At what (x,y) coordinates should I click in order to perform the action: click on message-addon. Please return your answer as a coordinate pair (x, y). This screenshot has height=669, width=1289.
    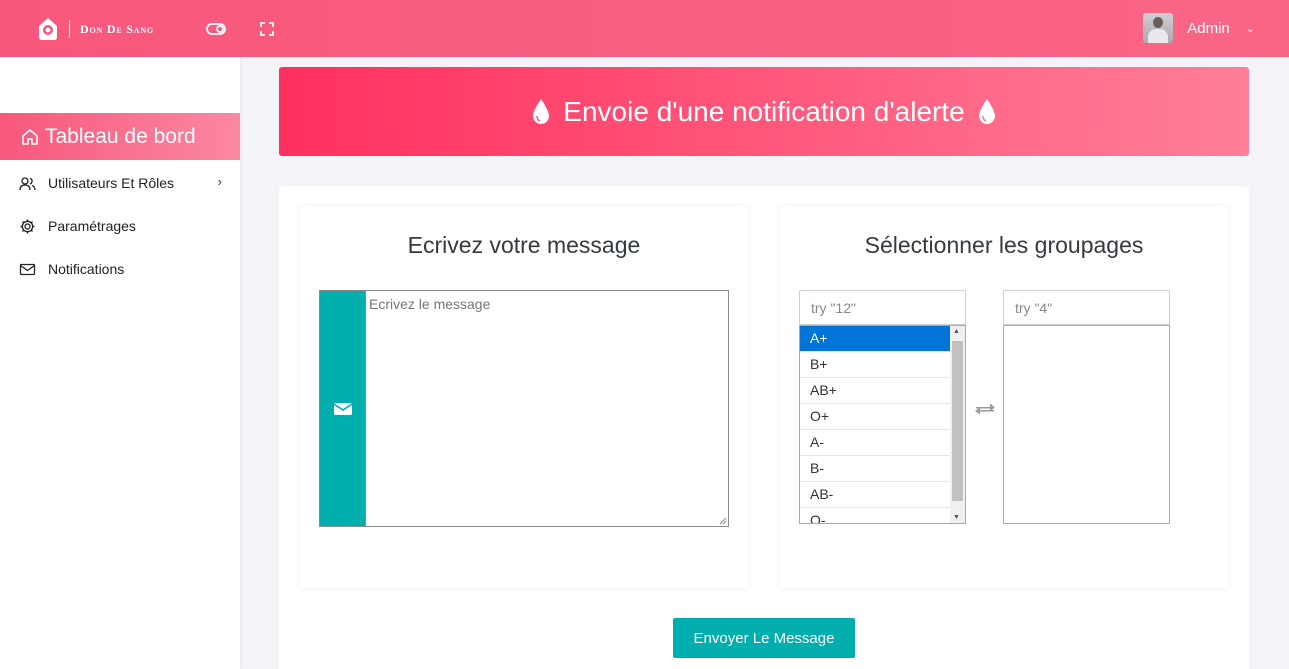
    Looking at the image, I should click on (342, 408).